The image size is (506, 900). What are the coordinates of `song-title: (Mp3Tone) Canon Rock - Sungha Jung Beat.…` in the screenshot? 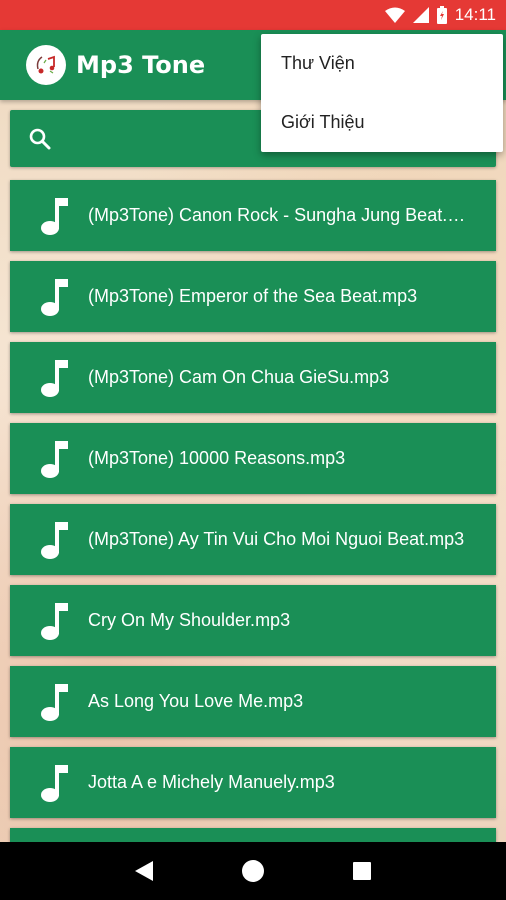 It's located at (282, 215).